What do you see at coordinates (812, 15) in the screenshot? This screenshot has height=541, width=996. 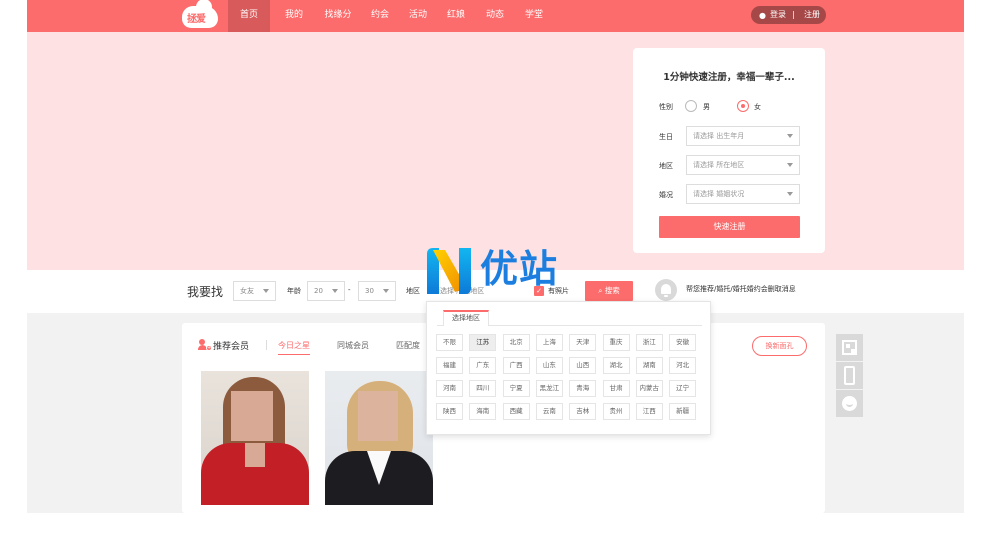 I see `register-link: 注册` at bounding box center [812, 15].